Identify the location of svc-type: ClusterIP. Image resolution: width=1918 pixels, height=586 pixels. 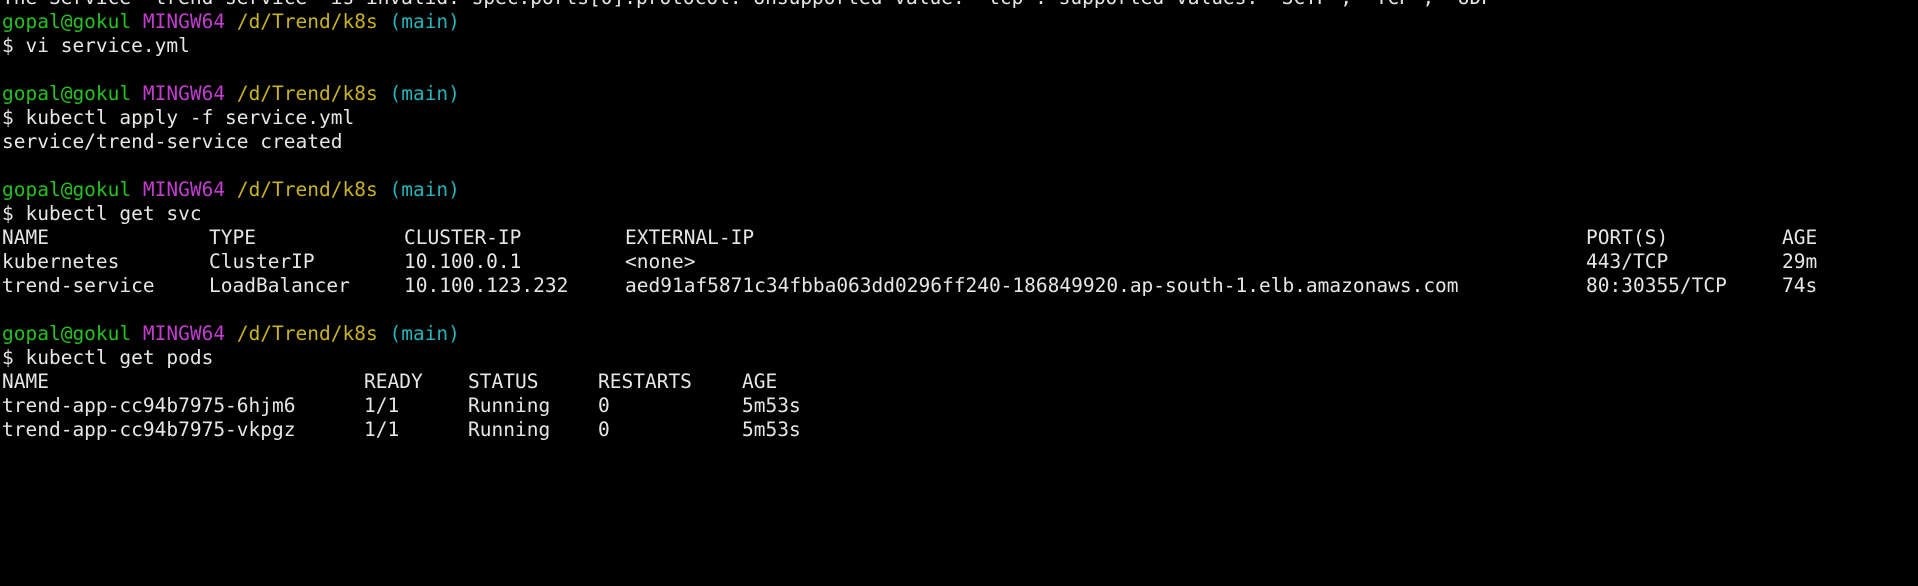
(262, 261).